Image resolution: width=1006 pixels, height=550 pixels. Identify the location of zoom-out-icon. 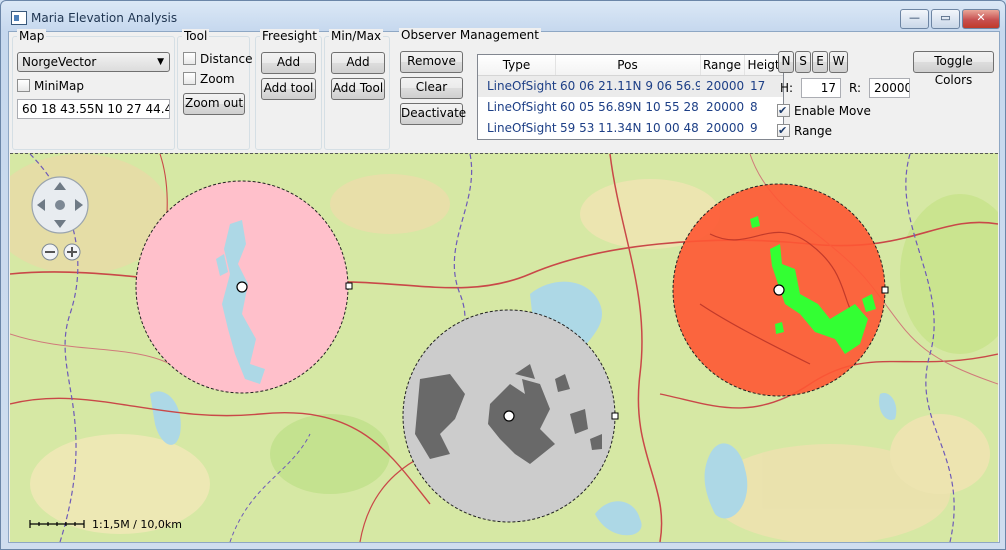
(50, 252).